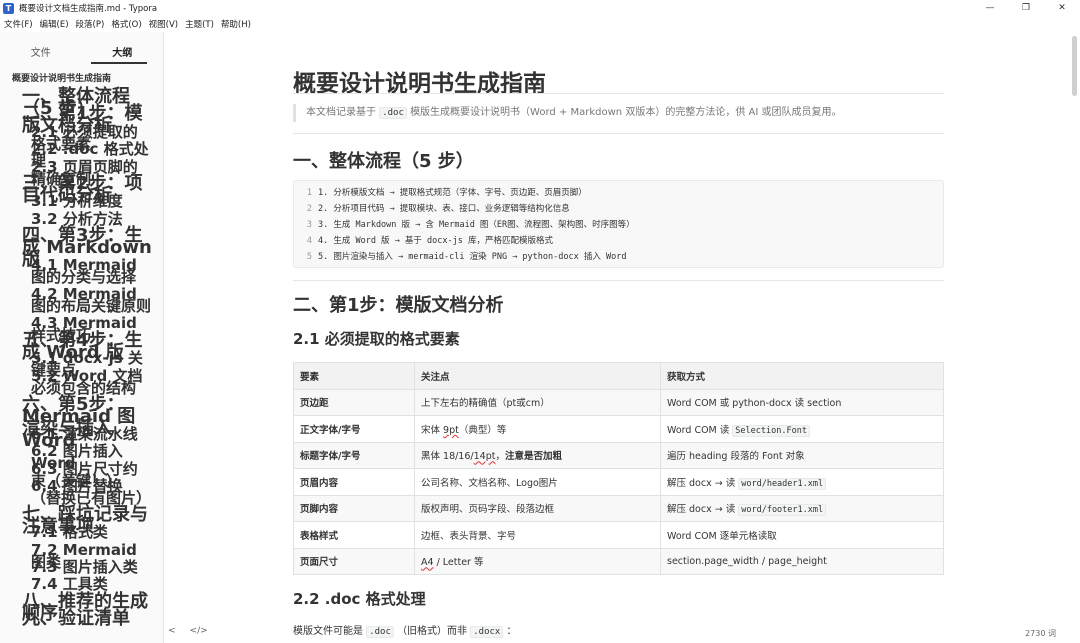 This screenshot has width=1080, height=643. What do you see at coordinates (91, 584) in the screenshot?
I see `outline-item: 7.4 工具类` at bounding box center [91, 584].